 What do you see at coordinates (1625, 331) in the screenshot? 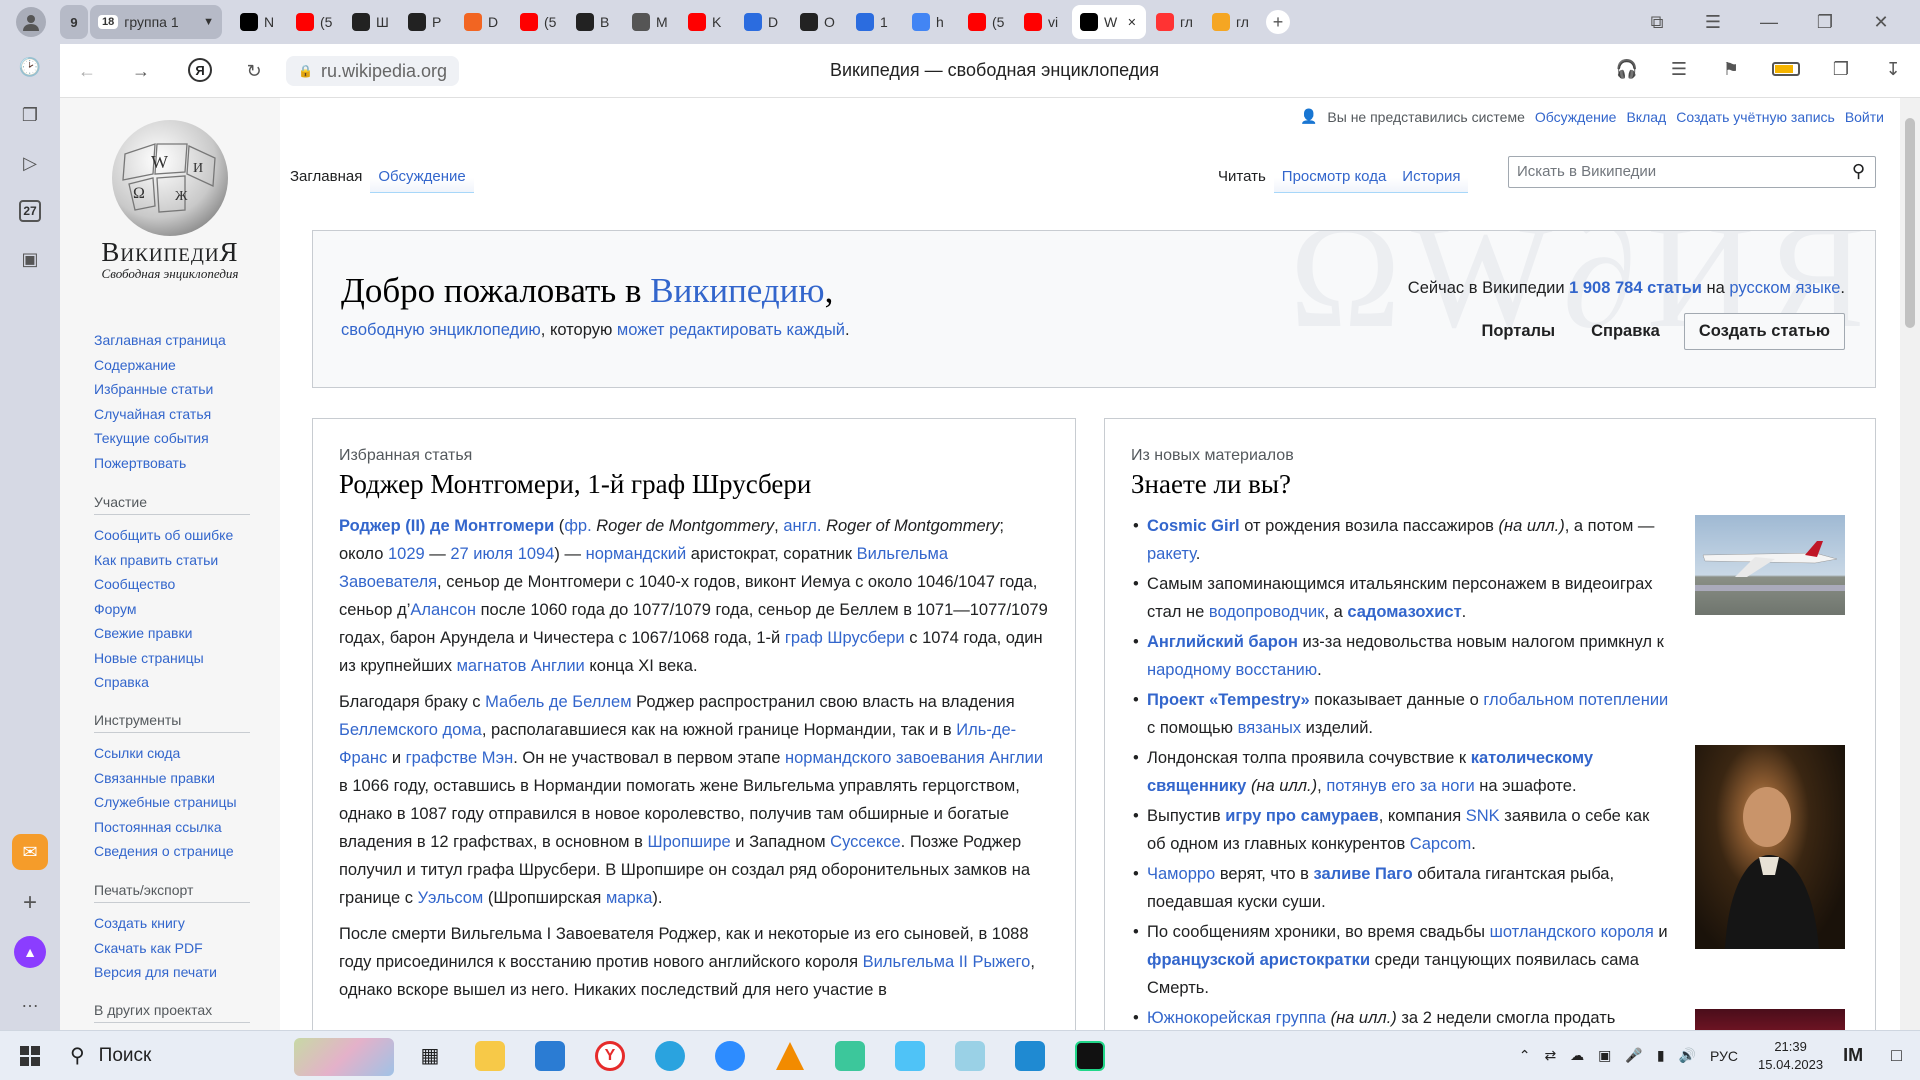
I see `help-button: Справка` at bounding box center [1625, 331].